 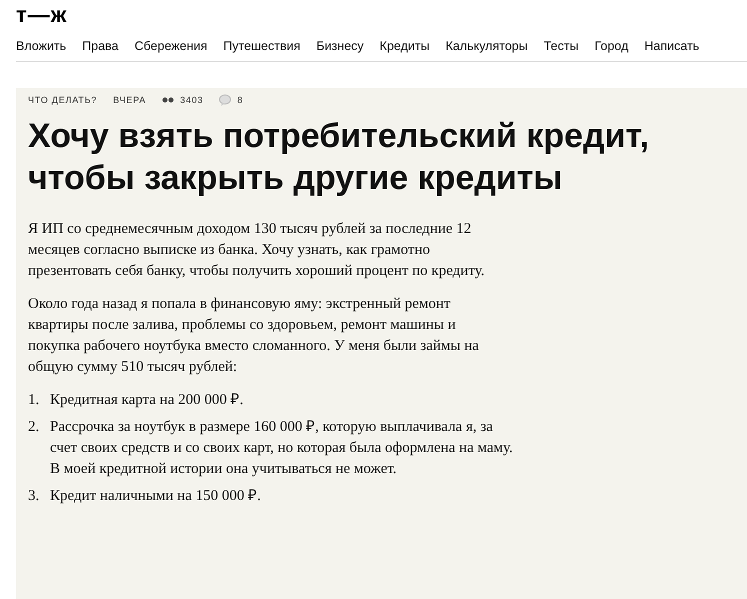 I want to click on list-item-text: Кредит наличными на 150 000 ₽., so click(x=155, y=496).